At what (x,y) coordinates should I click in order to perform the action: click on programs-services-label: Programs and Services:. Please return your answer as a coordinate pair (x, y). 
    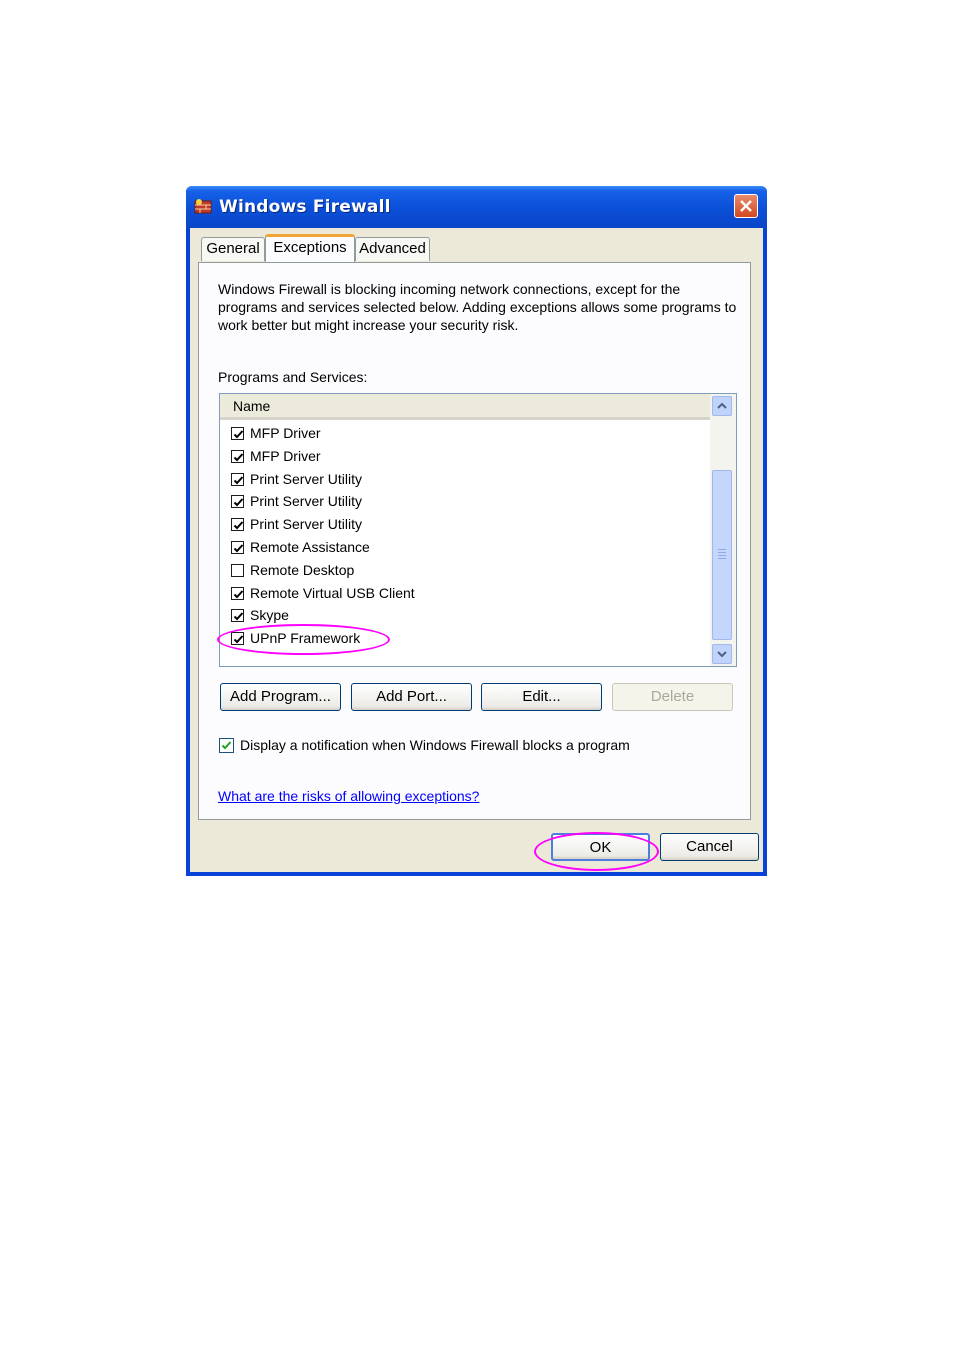
    Looking at the image, I should click on (293, 377).